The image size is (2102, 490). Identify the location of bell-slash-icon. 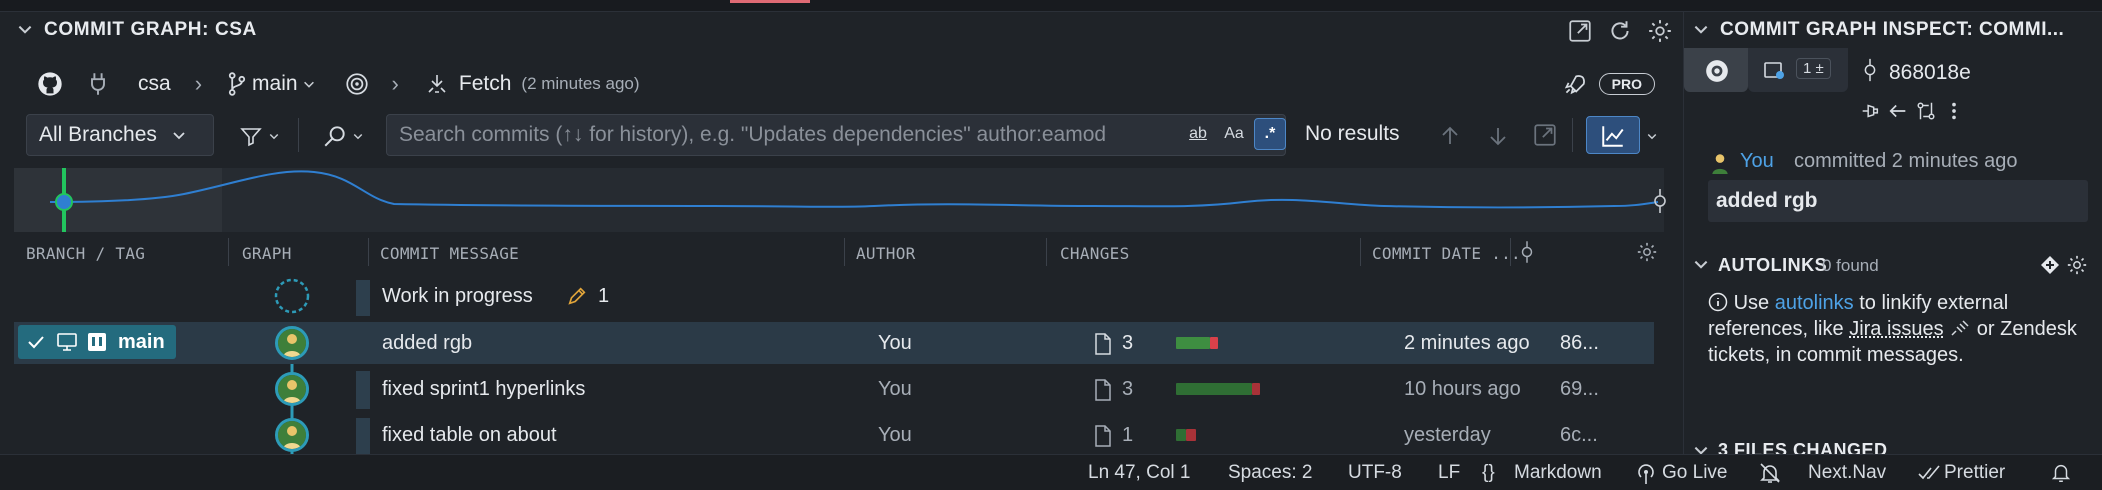
(1770, 473).